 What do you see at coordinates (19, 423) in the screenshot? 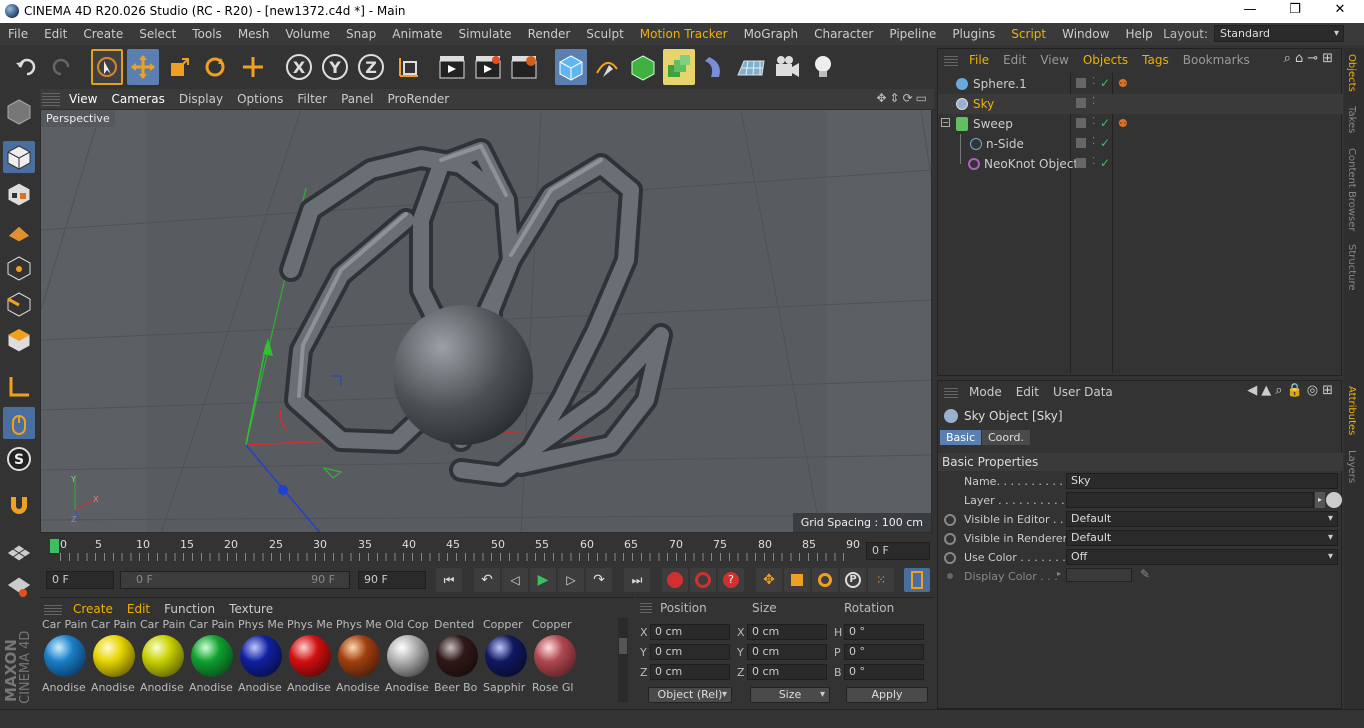
I see `tweak-mode-button` at bounding box center [19, 423].